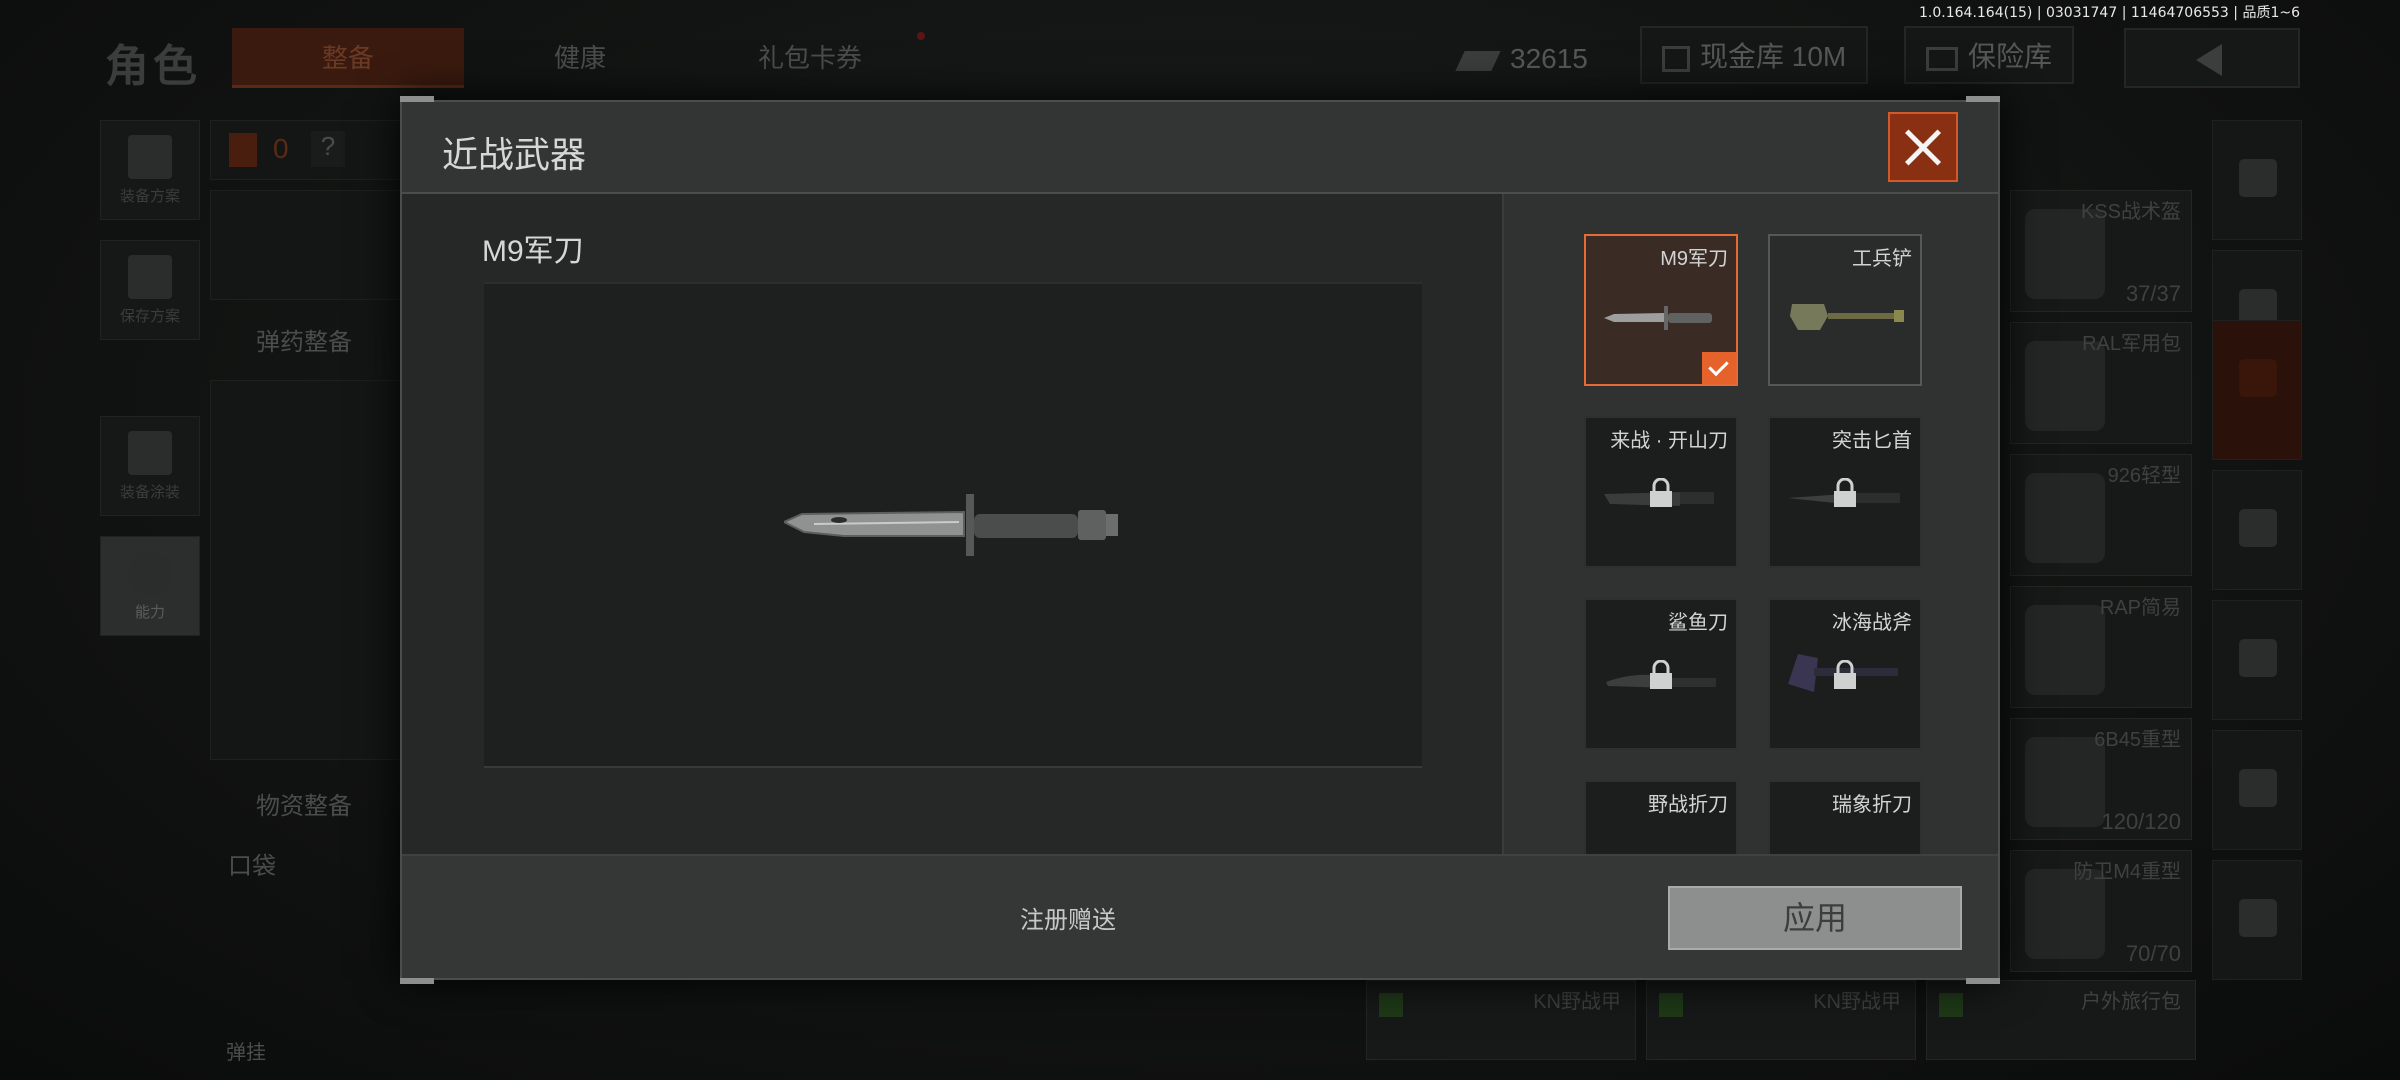  What do you see at coordinates (149, 612) in the screenshot?
I see `side-label: 能力` at bounding box center [149, 612].